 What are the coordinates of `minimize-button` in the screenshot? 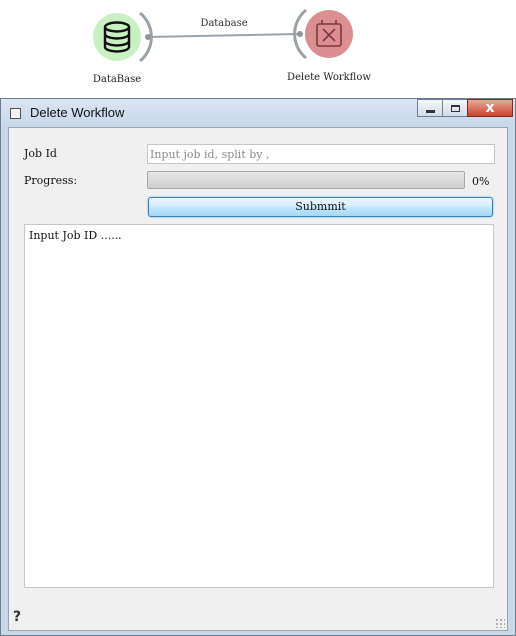 It's located at (430, 108).